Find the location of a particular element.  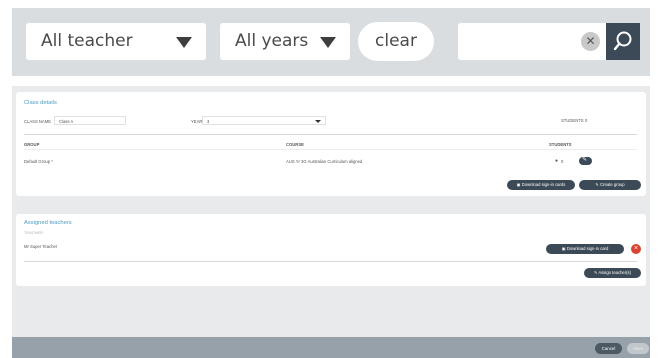

teacher-select: All teacher is located at coordinates (116, 41).